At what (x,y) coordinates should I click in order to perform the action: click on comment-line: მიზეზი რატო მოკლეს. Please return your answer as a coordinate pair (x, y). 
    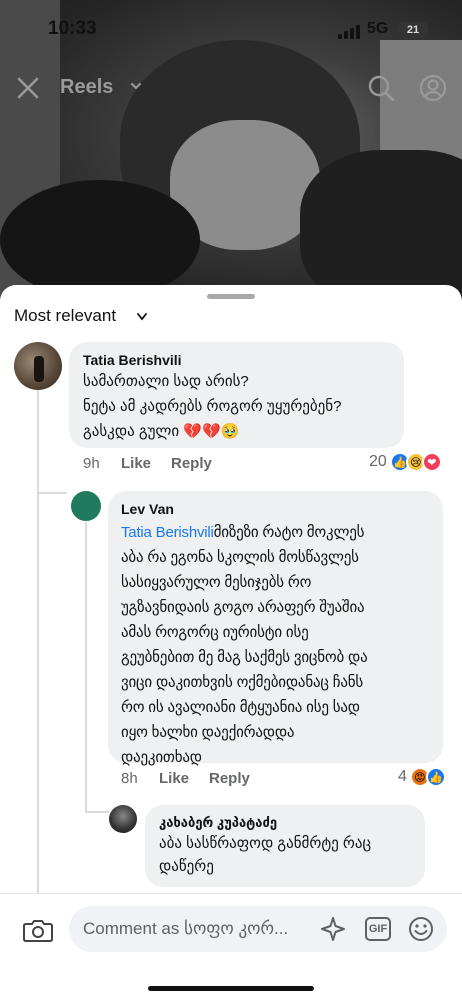
    Looking at the image, I should click on (289, 532).